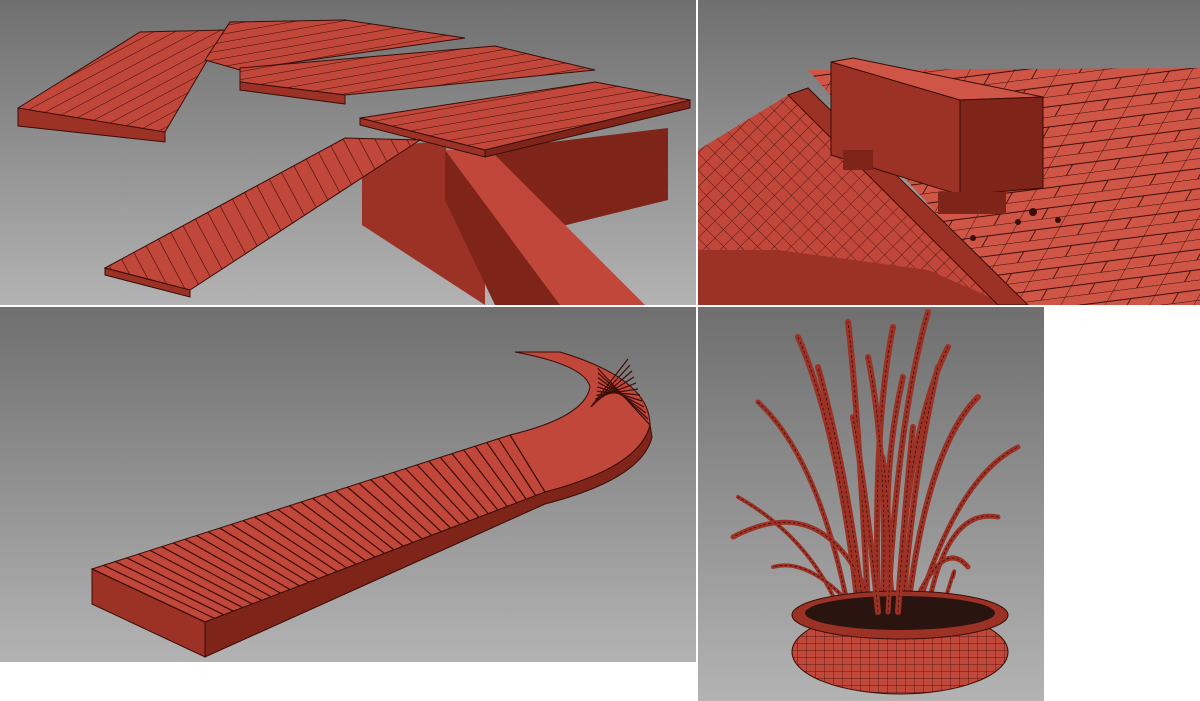  Describe the element at coordinates (1001, 146) in the screenshot. I see `bench-end` at that location.